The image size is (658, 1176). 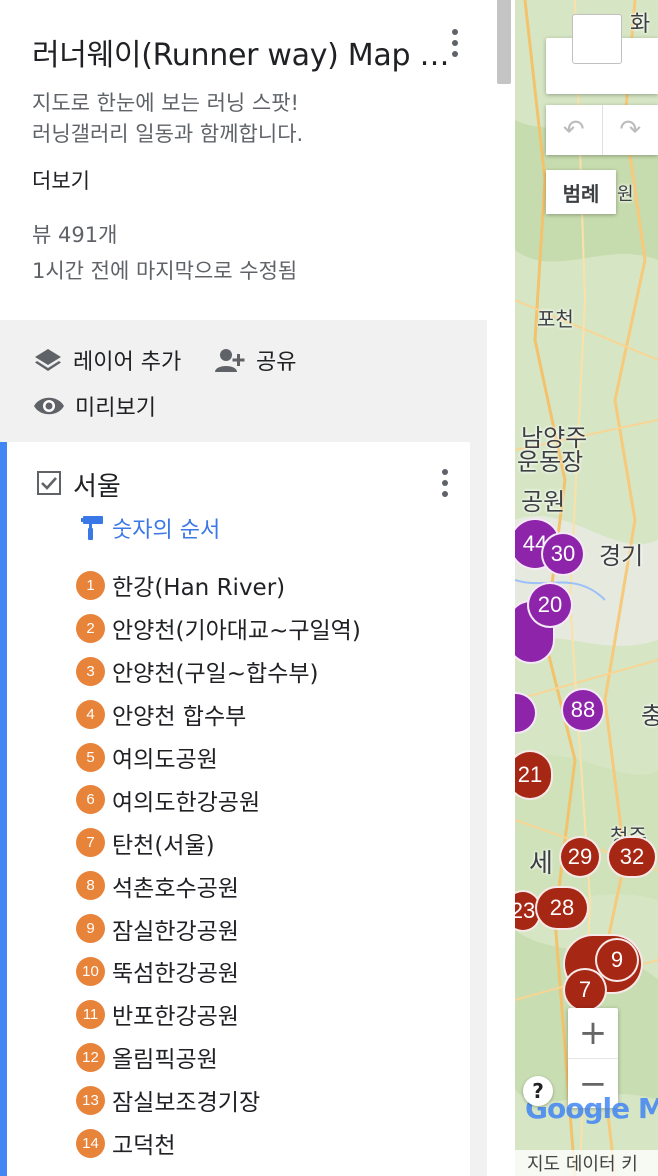 I want to click on place-label: 여의도공원, so click(x=165, y=760).